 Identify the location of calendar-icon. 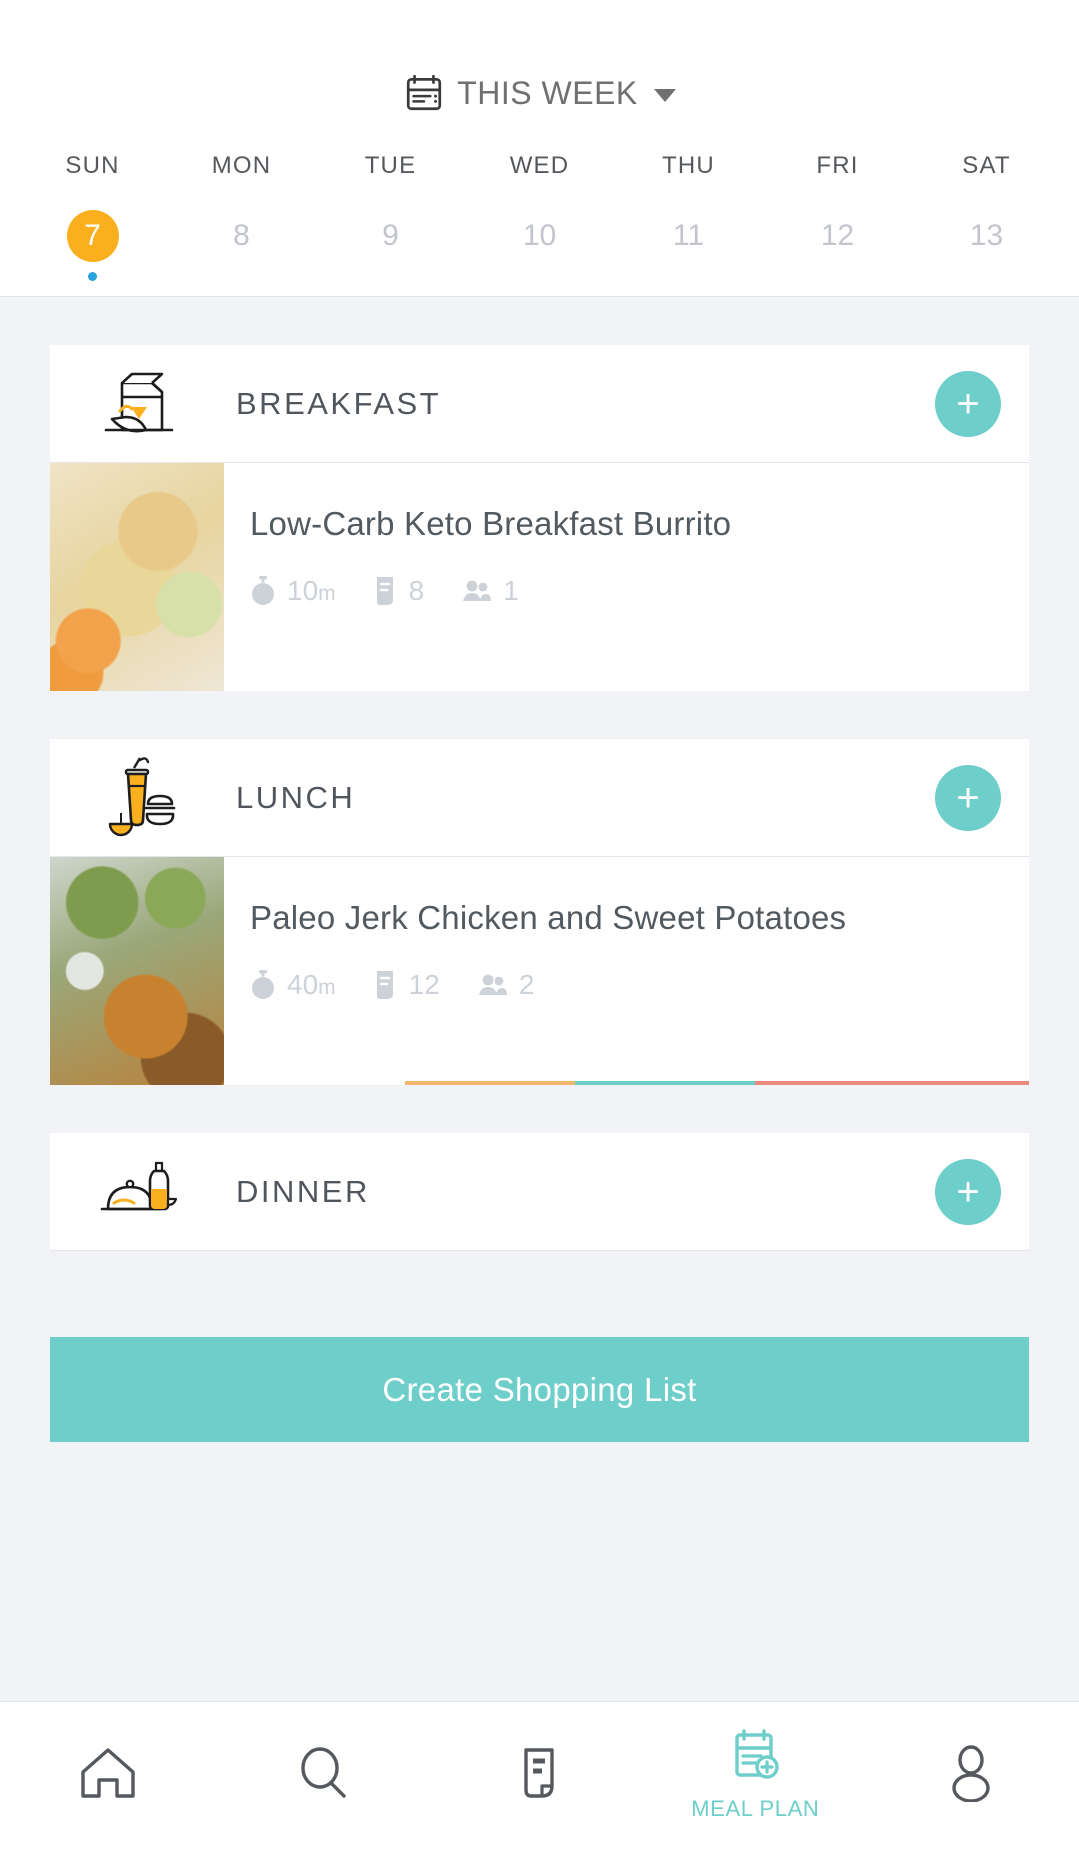
(424, 93).